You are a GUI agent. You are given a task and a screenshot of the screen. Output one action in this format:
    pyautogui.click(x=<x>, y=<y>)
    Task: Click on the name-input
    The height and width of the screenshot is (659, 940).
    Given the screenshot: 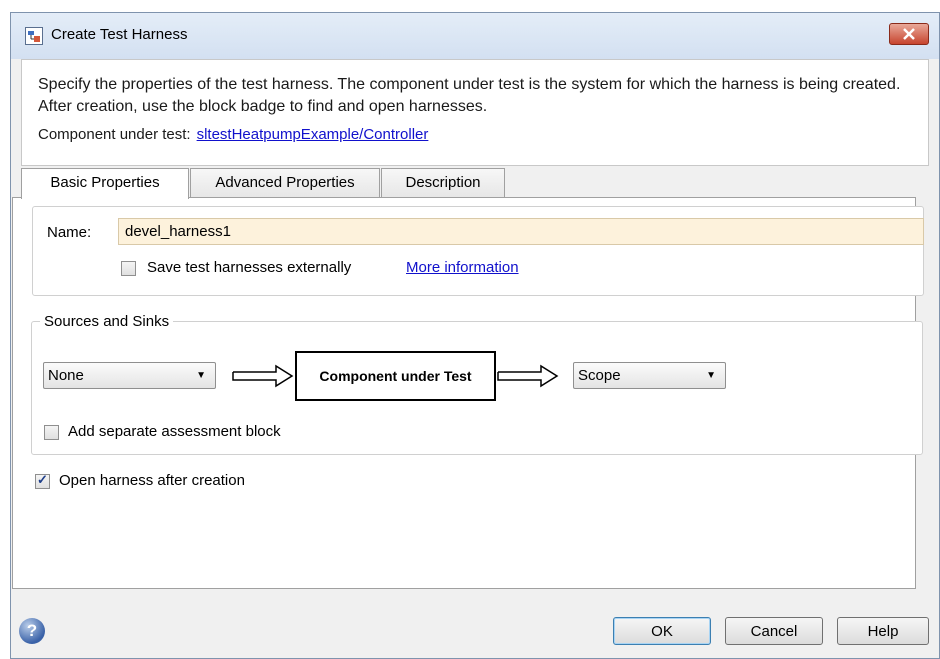 What is the action you would take?
    pyautogui.click(x=521, y=231)
    